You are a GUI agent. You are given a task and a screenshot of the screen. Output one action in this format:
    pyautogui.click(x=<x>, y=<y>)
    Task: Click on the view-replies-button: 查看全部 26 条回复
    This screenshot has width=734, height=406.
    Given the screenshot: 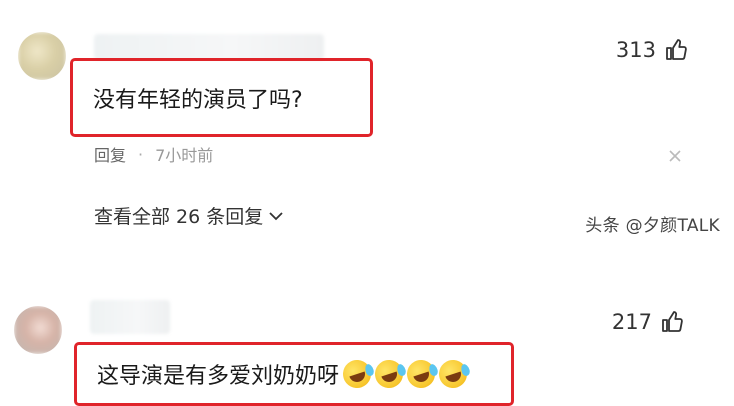 What is the action you would take?
    pyautogui.click(x=188, y=215)
    